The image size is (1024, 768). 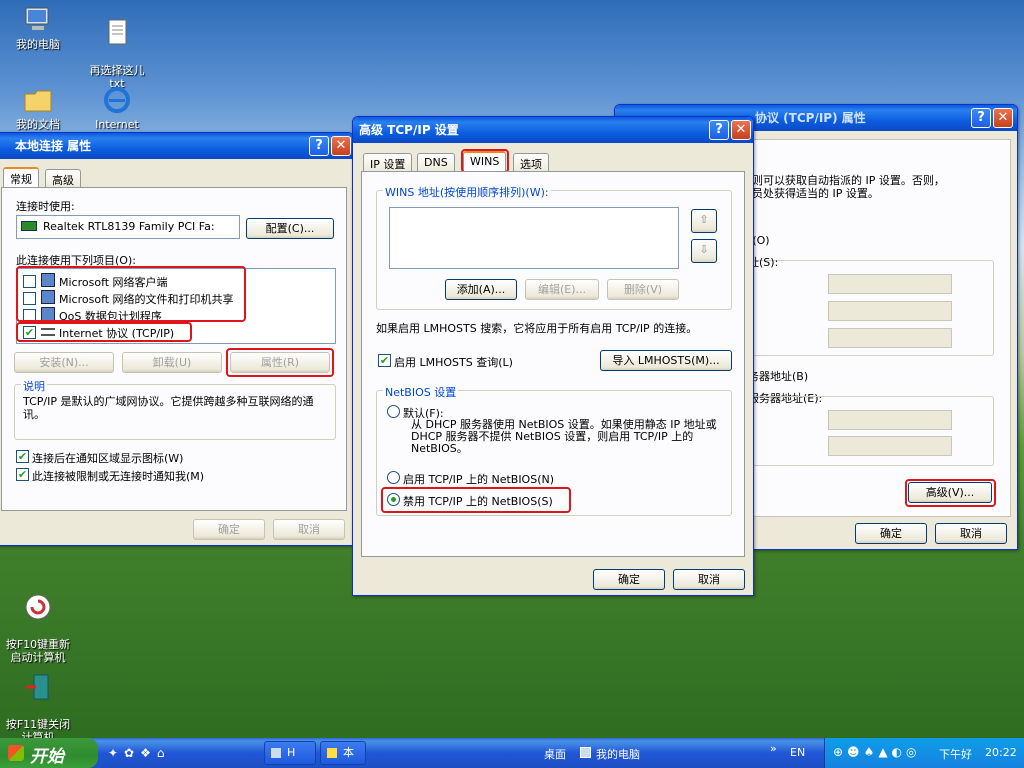 What do you see at coordinates (1001, 752) in the screenshot?
I see `clock: 20:22` at bounding box center [1001, 752].